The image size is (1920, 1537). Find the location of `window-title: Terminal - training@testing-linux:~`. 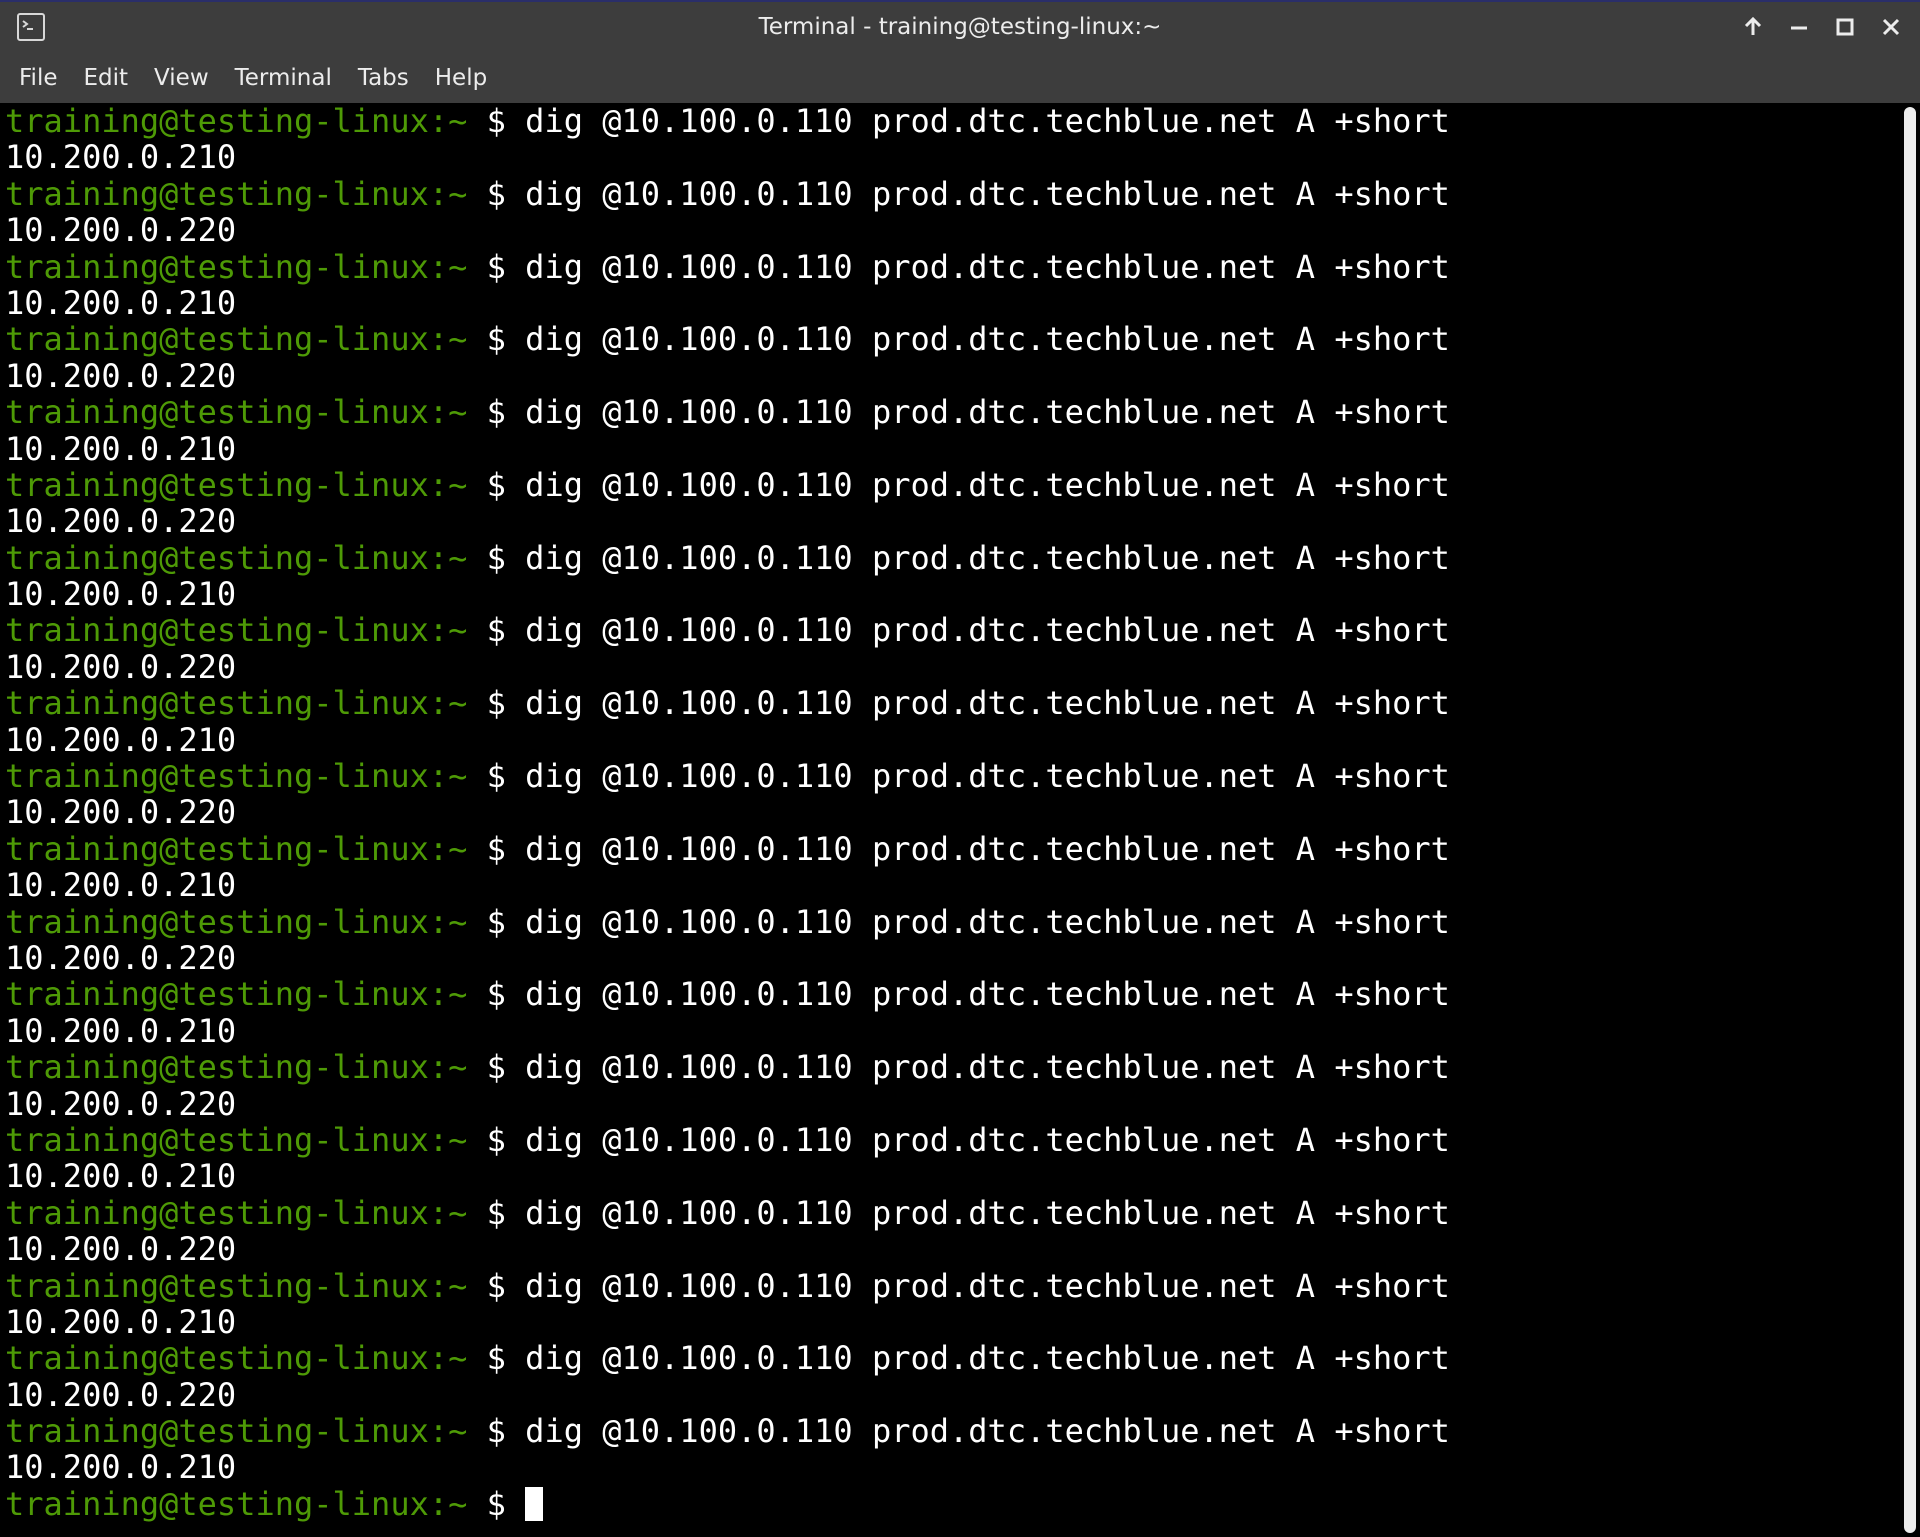

window-title: Terminal - training@testing-linux:~ is located at coordinates (960, 27).